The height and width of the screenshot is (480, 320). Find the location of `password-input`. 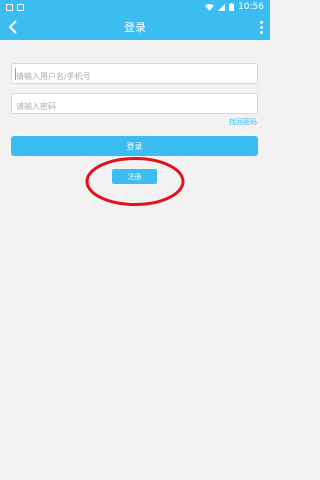

password-input is located at coordinates (134, 106).